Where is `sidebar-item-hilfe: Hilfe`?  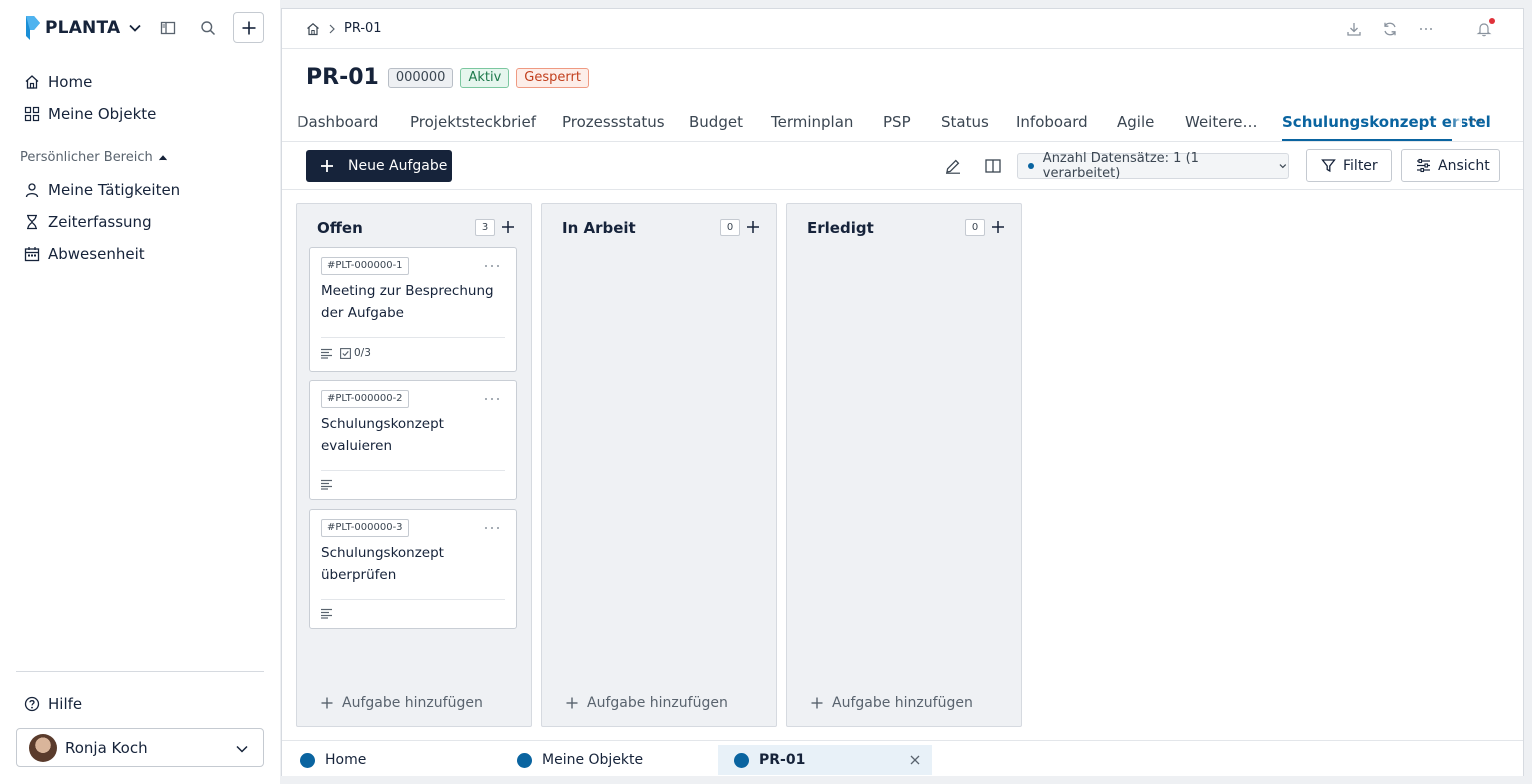
sidebar-item-hilfe: Hilfe is located at coordinates (53, 704).